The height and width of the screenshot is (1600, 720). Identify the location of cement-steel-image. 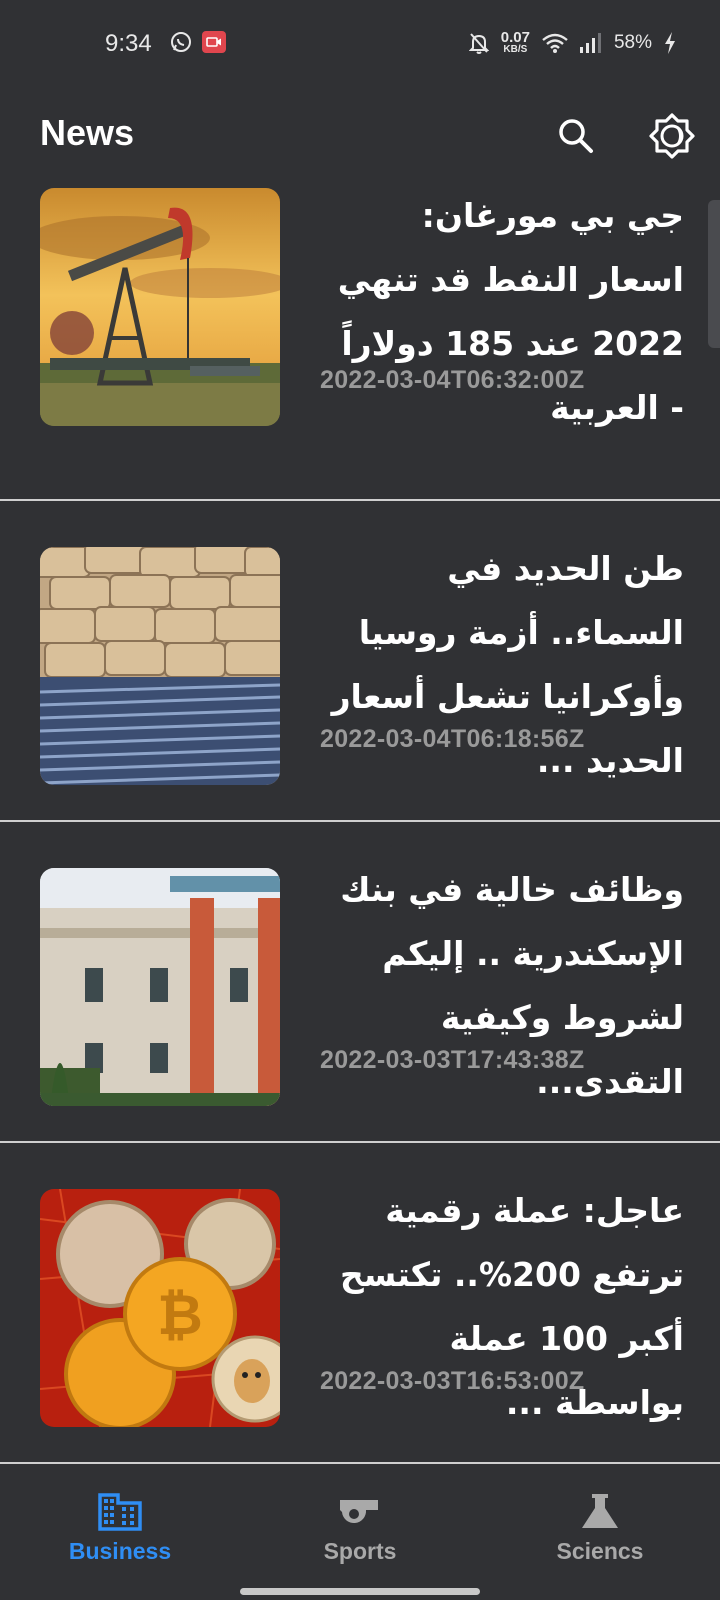
(160, 666).